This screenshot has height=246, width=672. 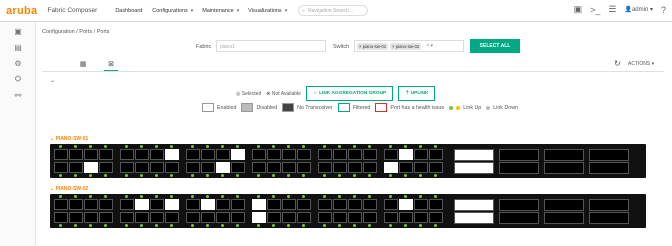 I want to click on fabric-select: piano1, so click(x=271, y=46).